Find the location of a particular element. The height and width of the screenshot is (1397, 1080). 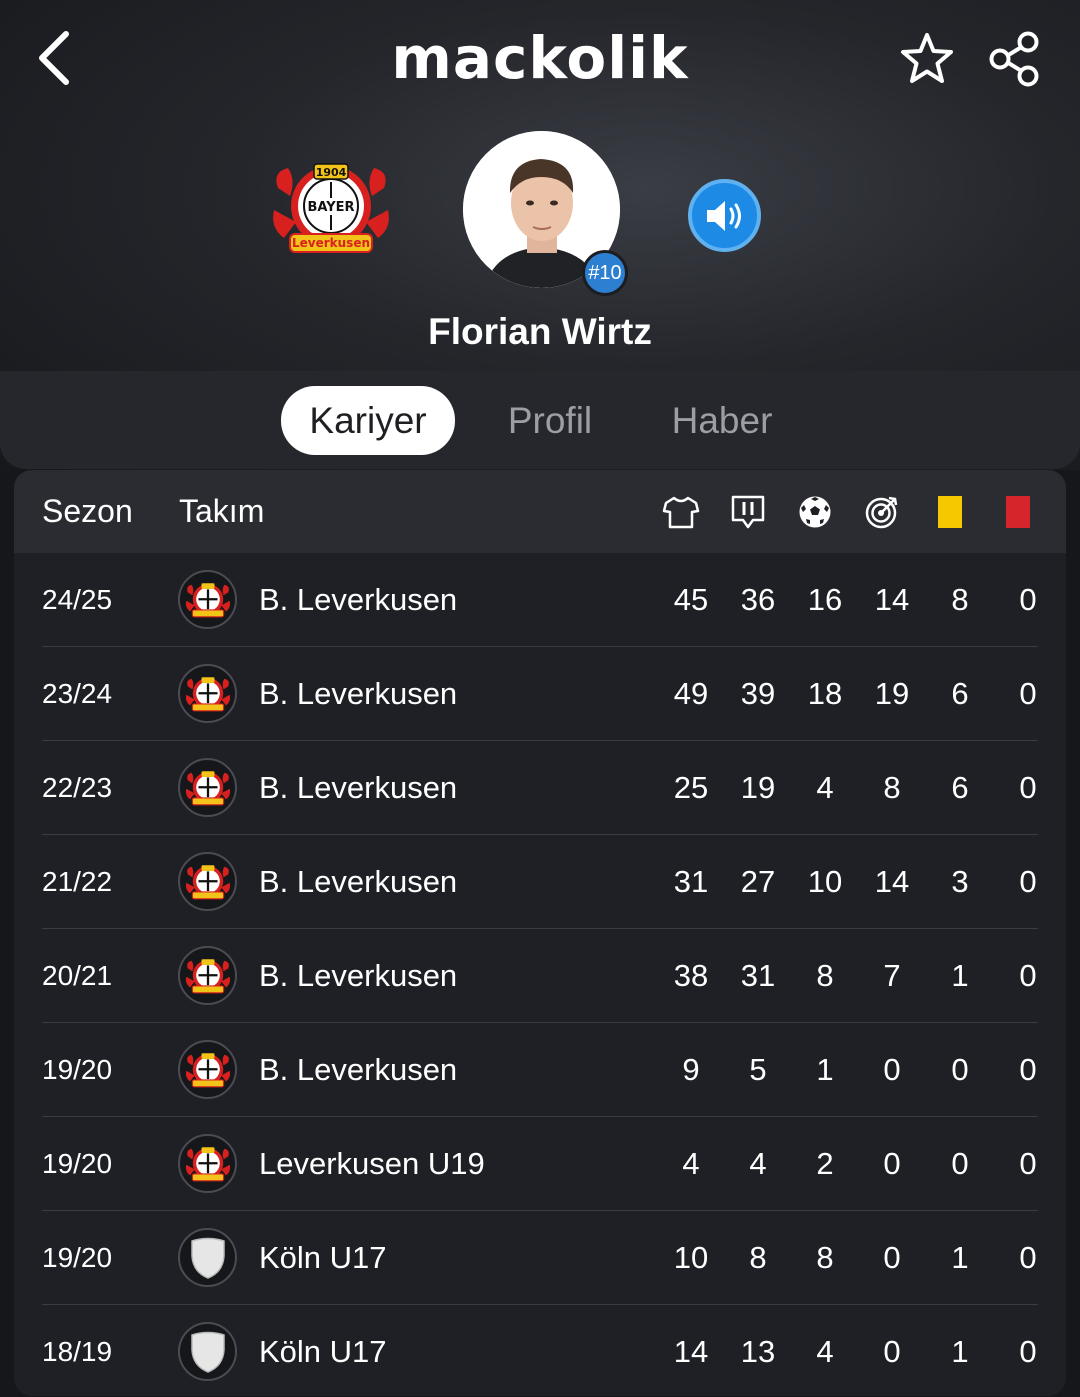

red-card-icon is located at coordinates (1018, 512).